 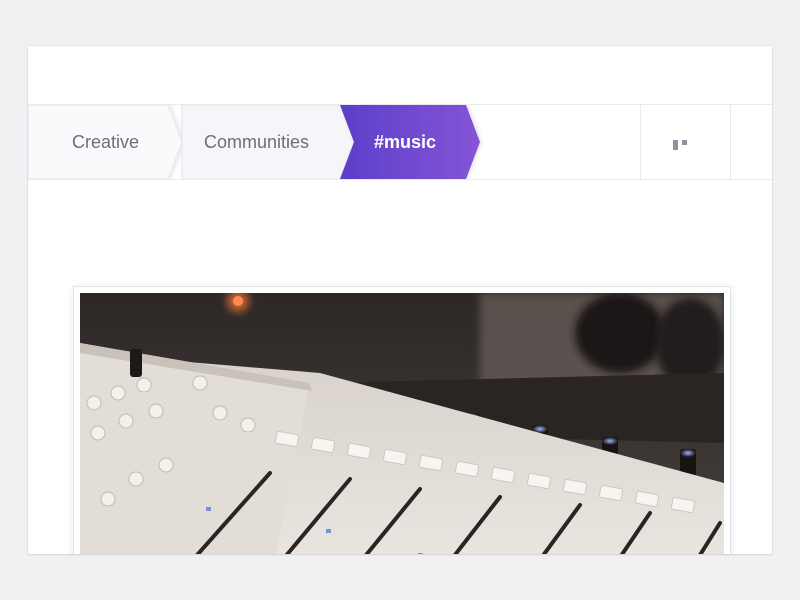 What do you see at coordinates (405, 142) in the screenshot?
I see `breadcrumb-item-music: #music` at bounding box center [405, 142].